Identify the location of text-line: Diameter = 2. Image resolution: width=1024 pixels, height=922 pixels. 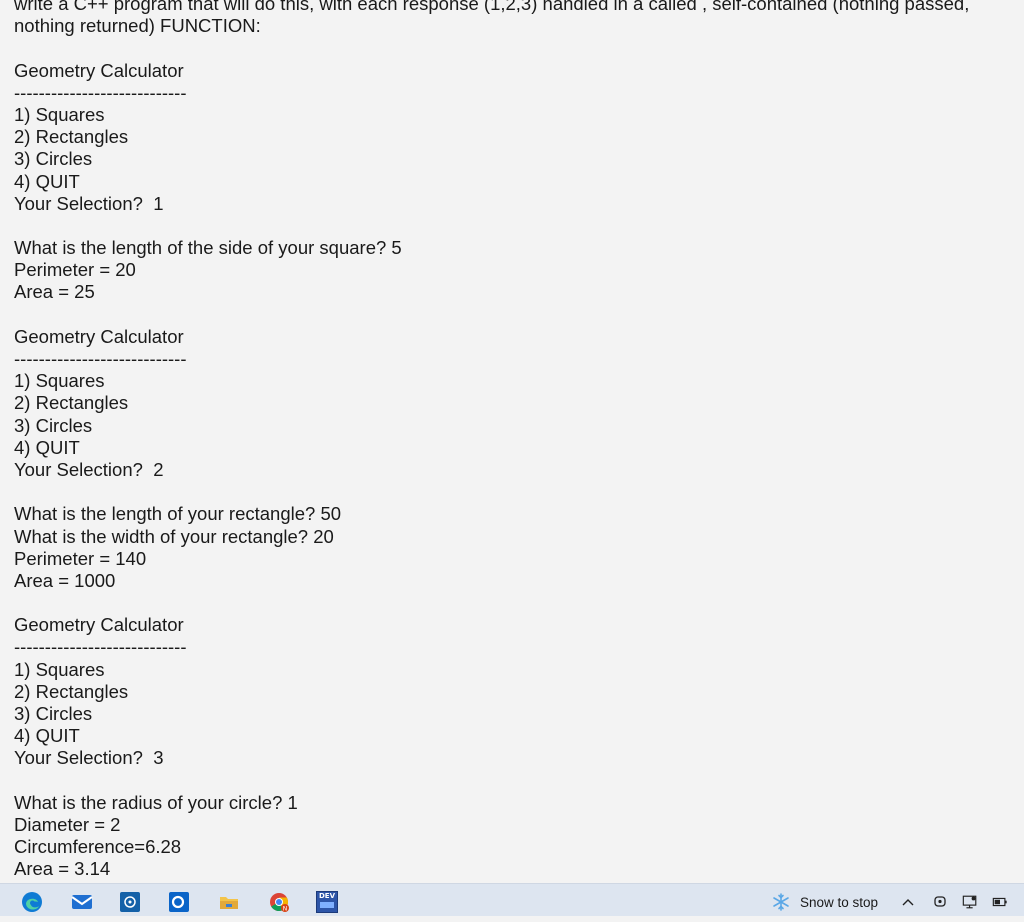
(67, 824).